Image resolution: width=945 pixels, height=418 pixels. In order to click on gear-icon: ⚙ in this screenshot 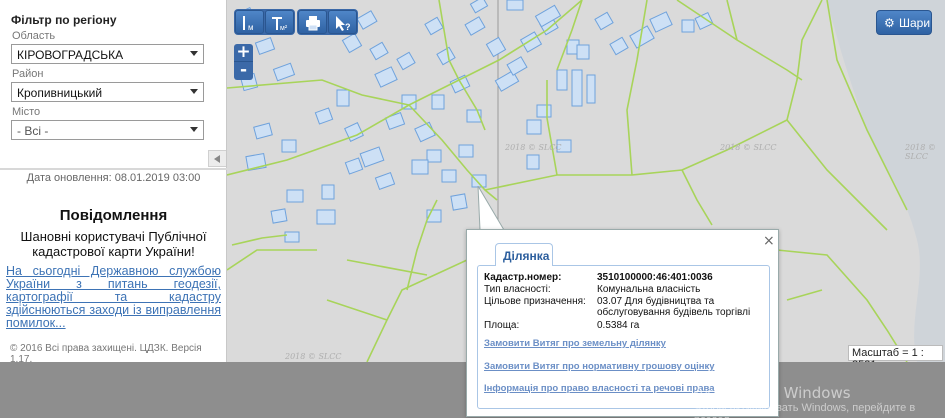, I will do `click(889, 23)`.